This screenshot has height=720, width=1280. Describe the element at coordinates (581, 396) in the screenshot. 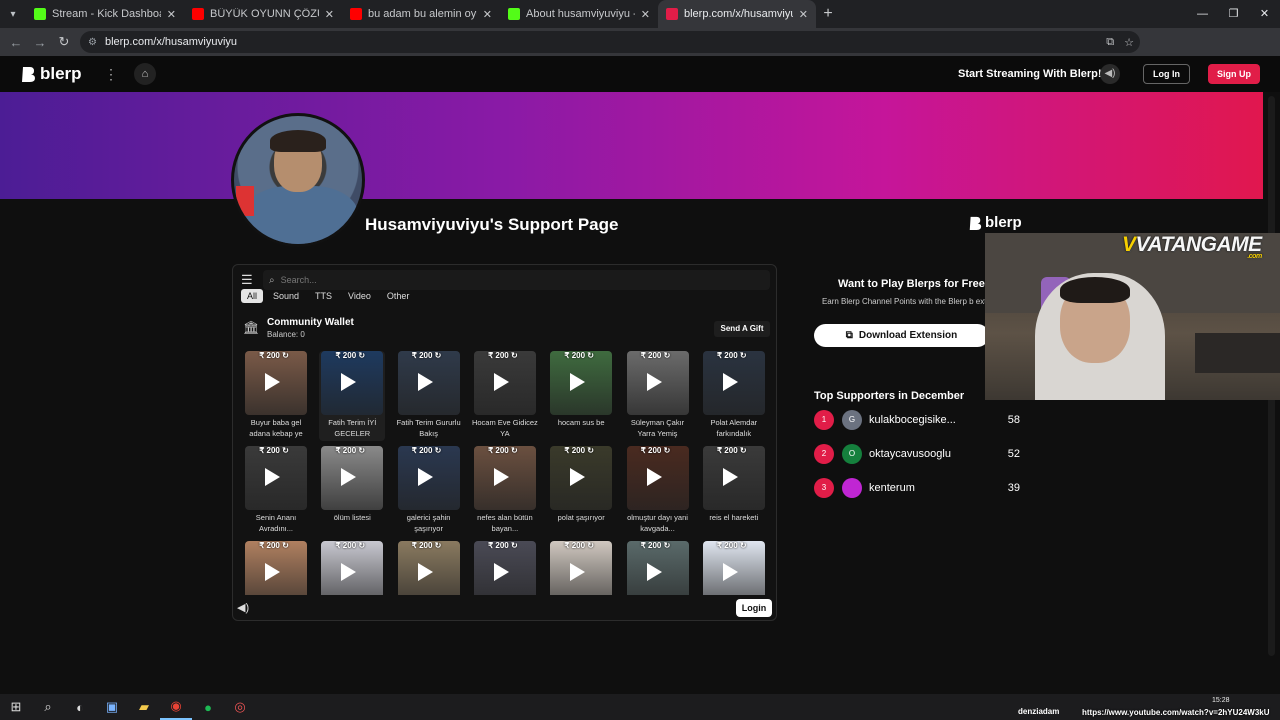

I see `sound-tile: ₹ 200 ↻ hocam sus be` at that location.